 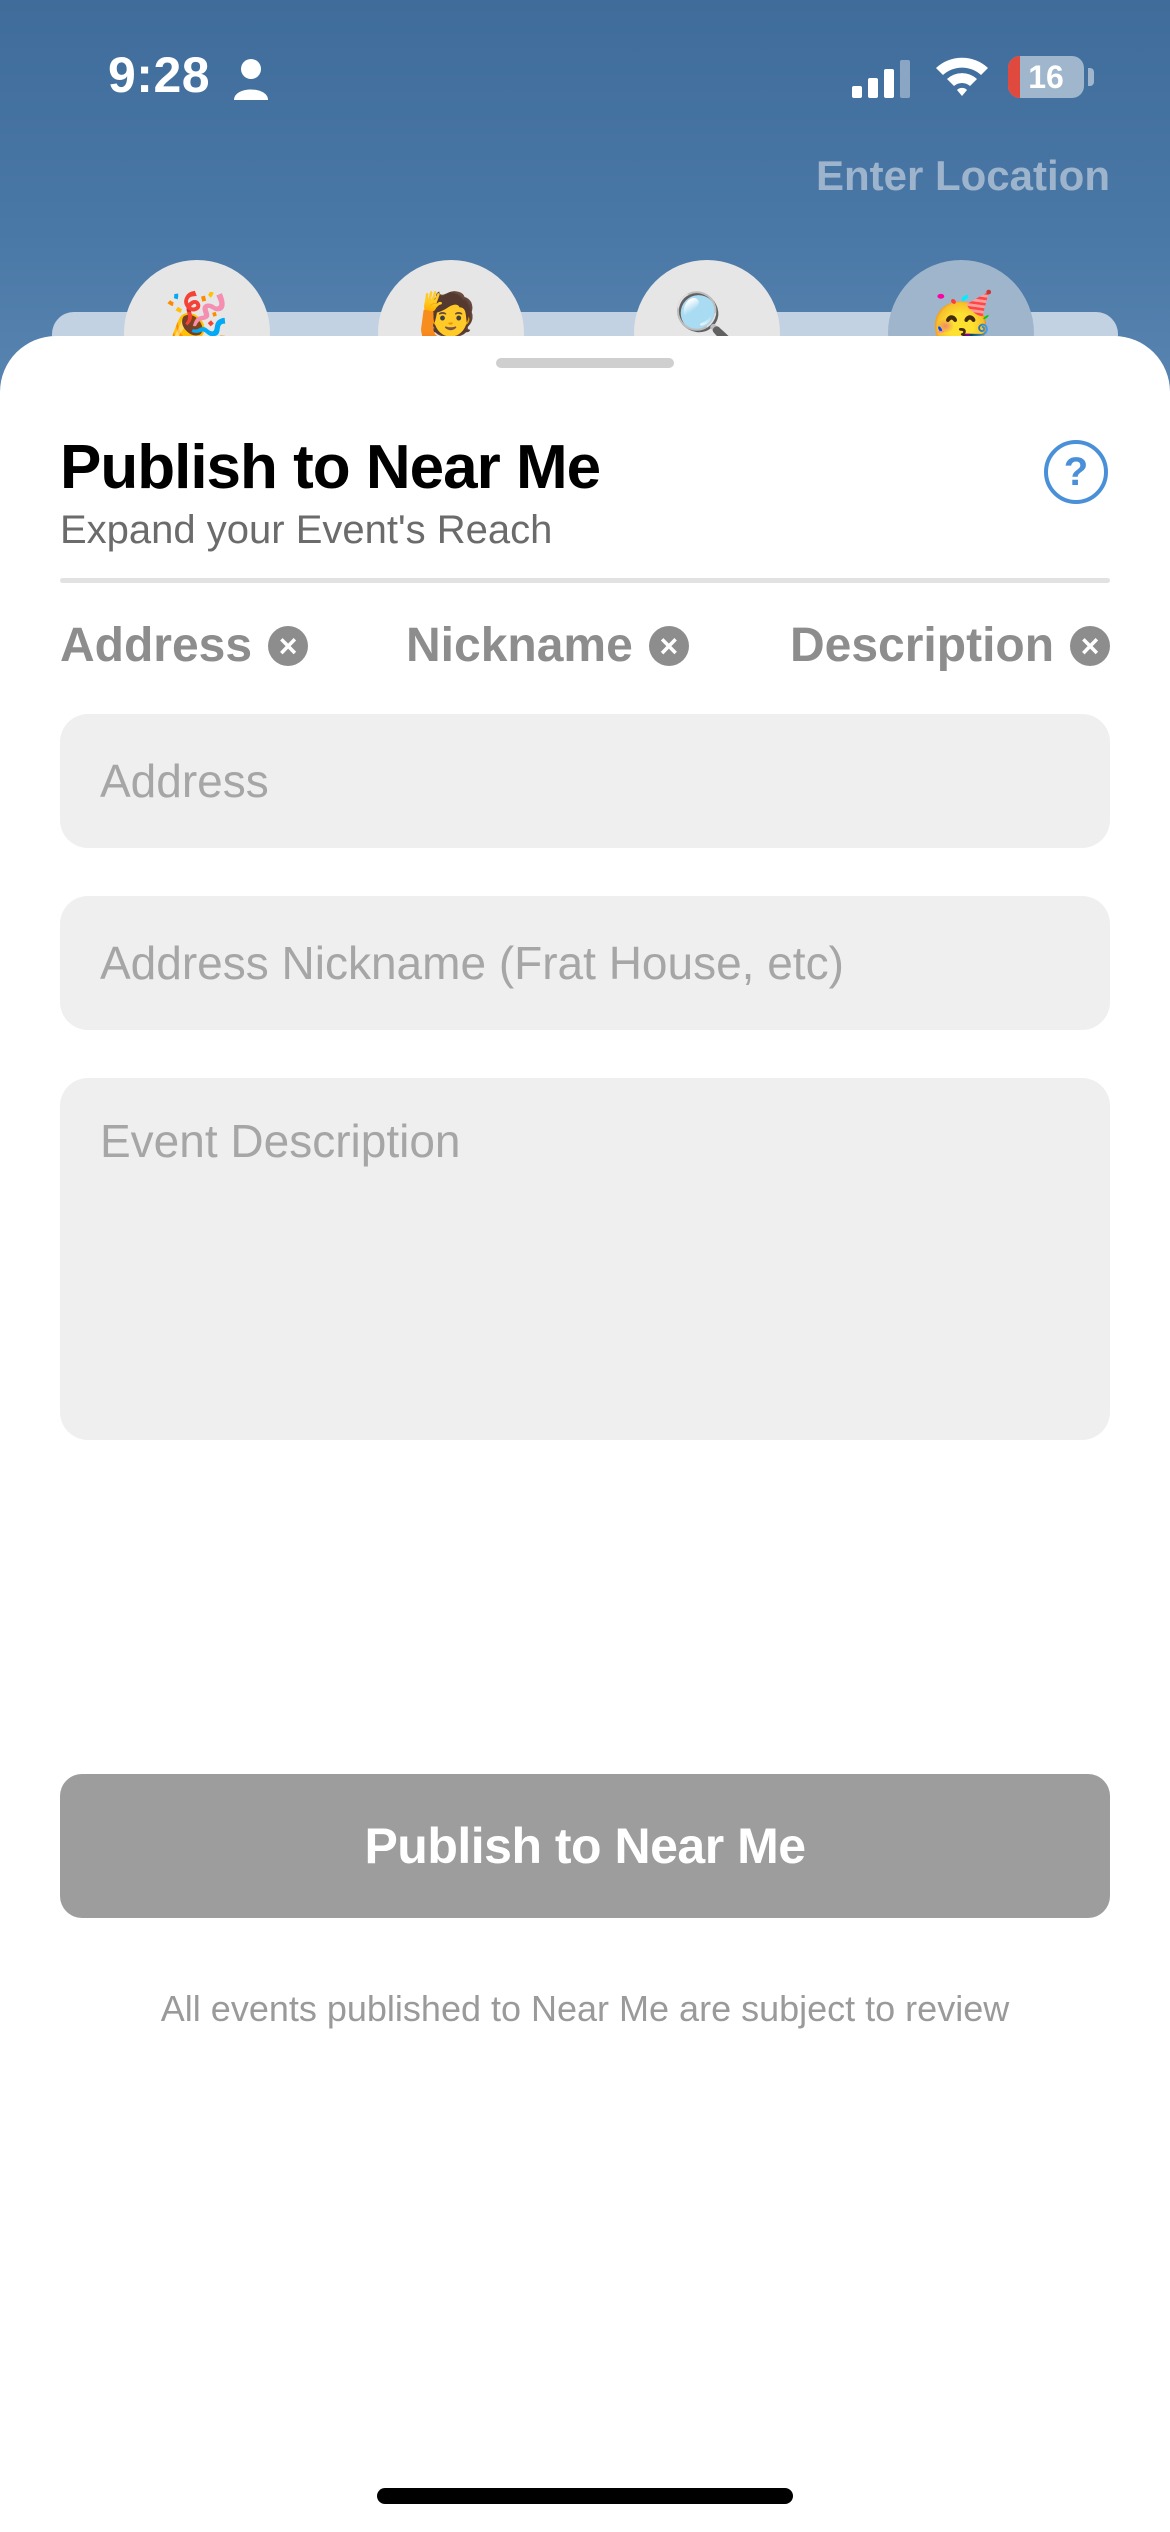 I want to click on chip-description: Description ×, so click(x=950, y=645).